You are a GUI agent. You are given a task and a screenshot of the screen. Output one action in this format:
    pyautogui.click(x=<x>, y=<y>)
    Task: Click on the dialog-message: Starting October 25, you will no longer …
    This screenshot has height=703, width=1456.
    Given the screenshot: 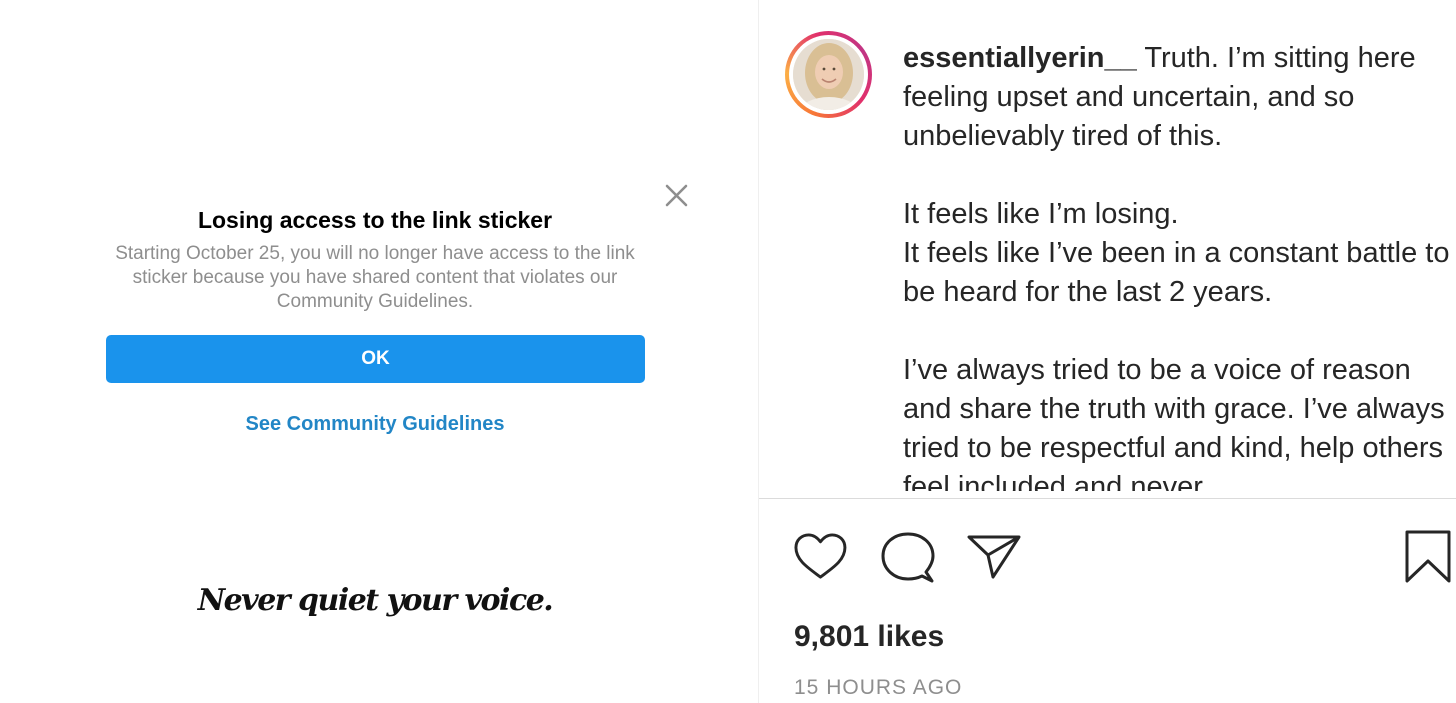 What is the action you would take?
    pyautogui.click(x=375, y=277)
    